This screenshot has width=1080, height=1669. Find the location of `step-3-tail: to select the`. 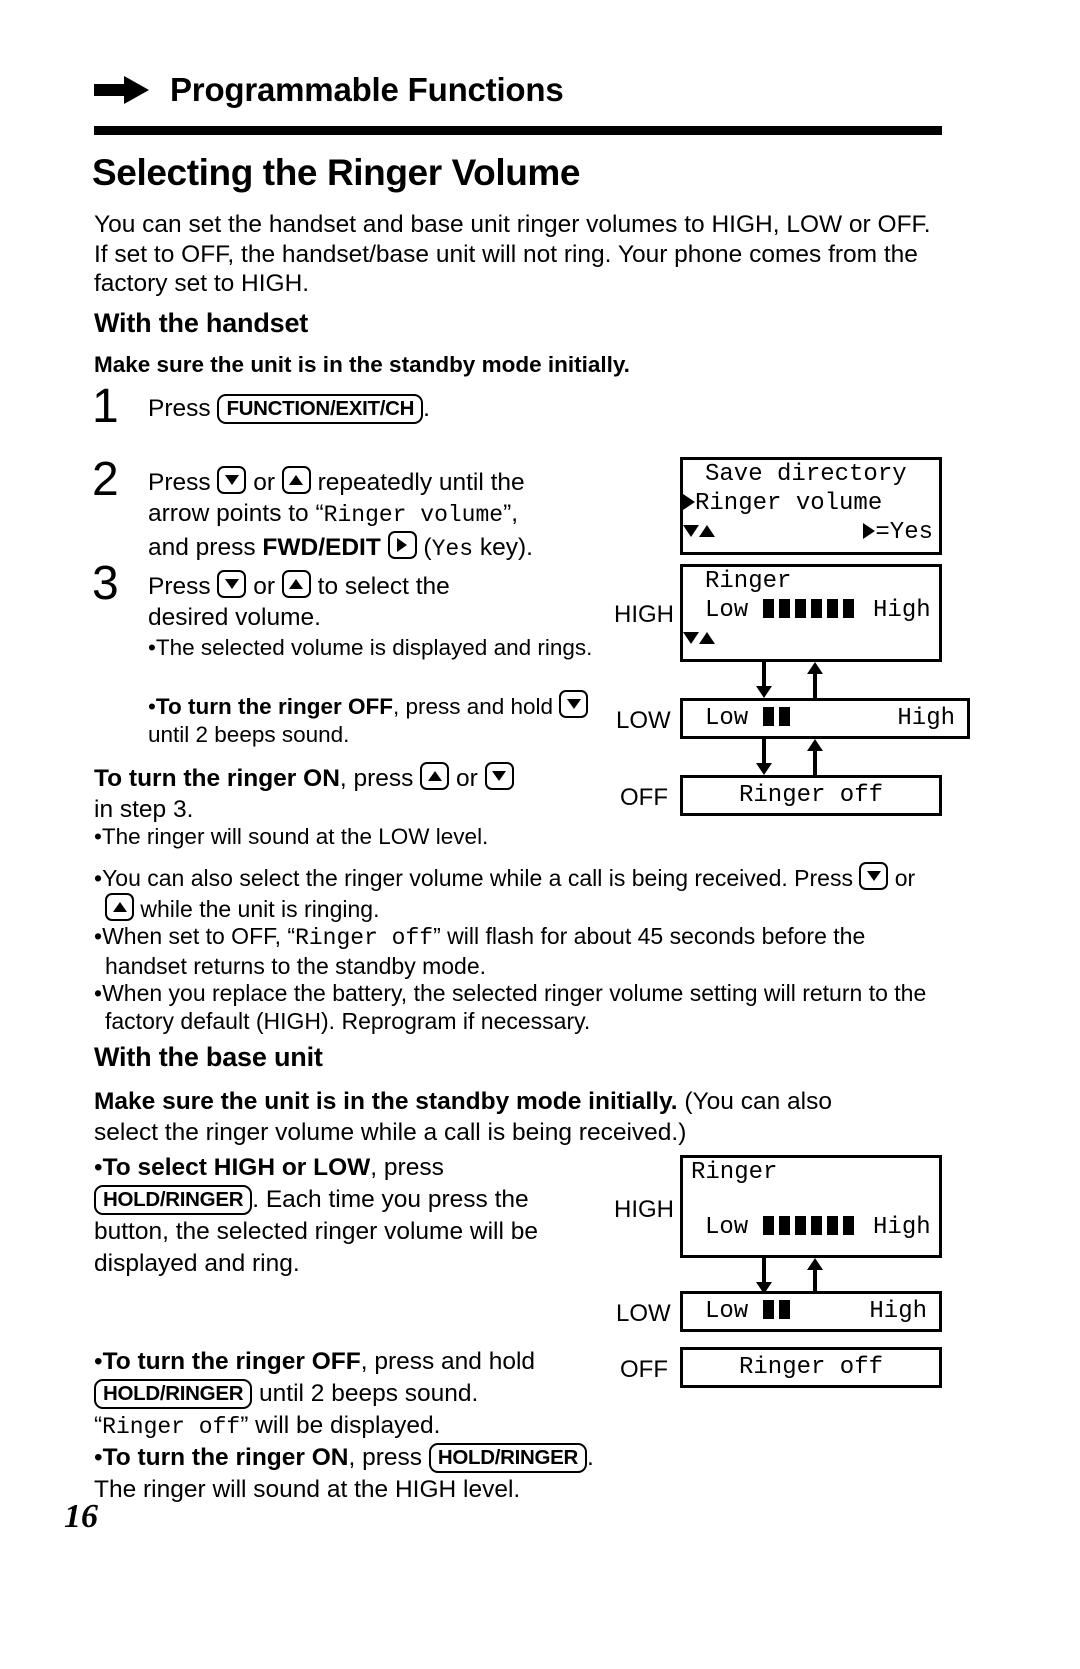

step-3-tail: to select the is located at coordinates (380, 586).